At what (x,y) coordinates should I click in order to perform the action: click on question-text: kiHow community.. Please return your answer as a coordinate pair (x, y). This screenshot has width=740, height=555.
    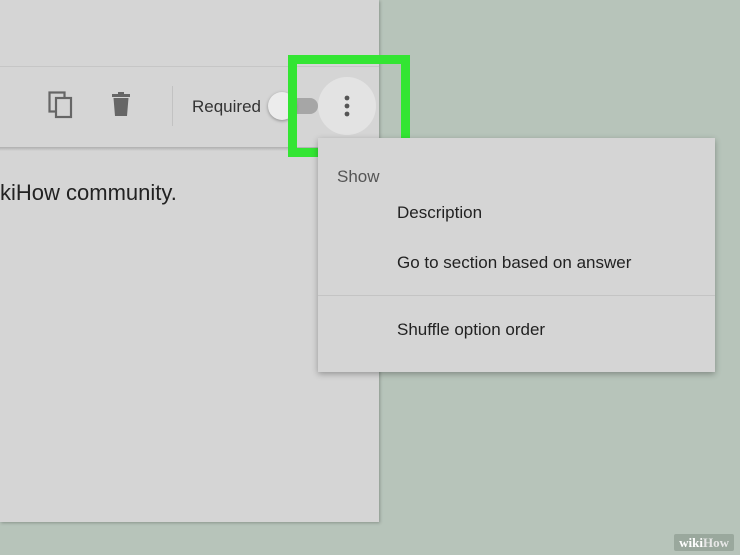
    Looking at the image, I should click on (88, 192).